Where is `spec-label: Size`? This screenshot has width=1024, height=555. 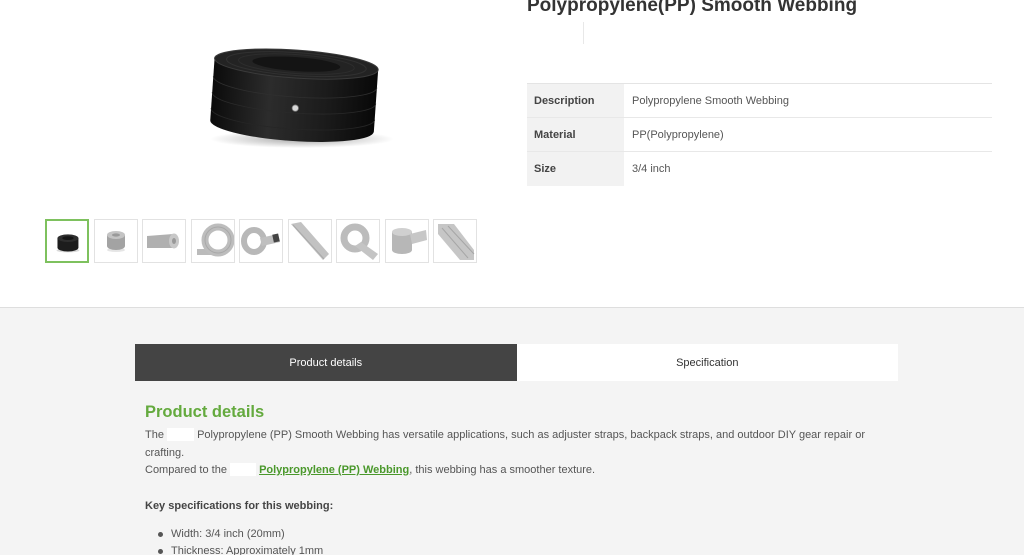 spec-label: Size is located at coordinates (575, 169).